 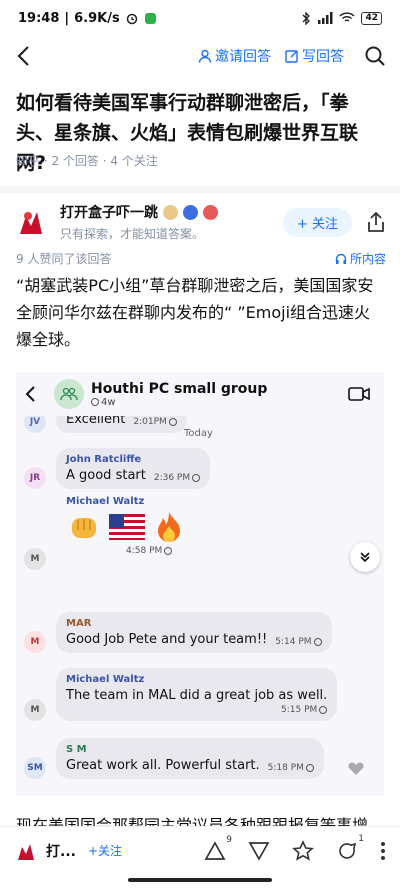 I want to click on bluetooth-icon, so click(x=307, y=18).